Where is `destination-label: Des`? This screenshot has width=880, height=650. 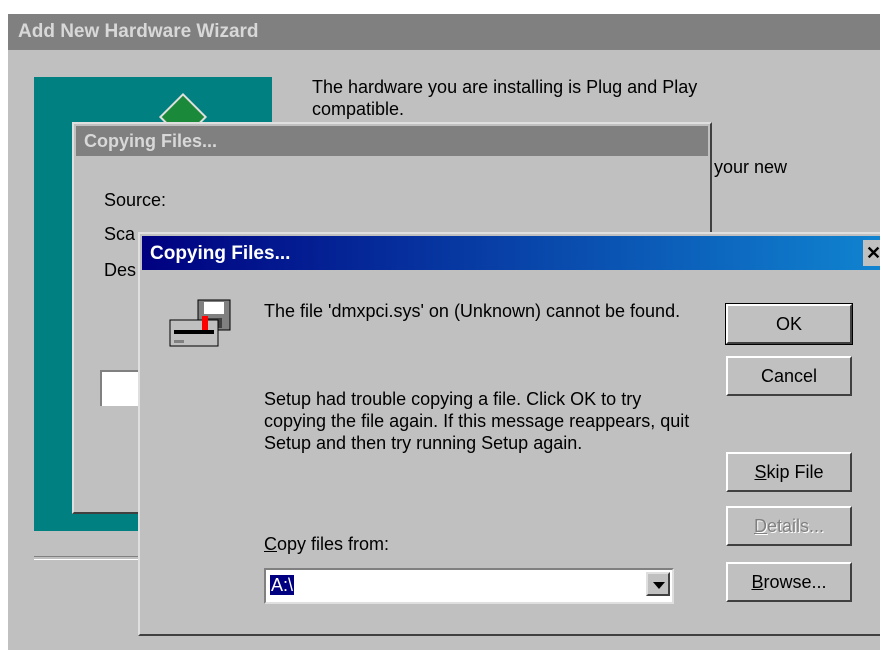
destination-label: Des is located at coordinates (120, 270).